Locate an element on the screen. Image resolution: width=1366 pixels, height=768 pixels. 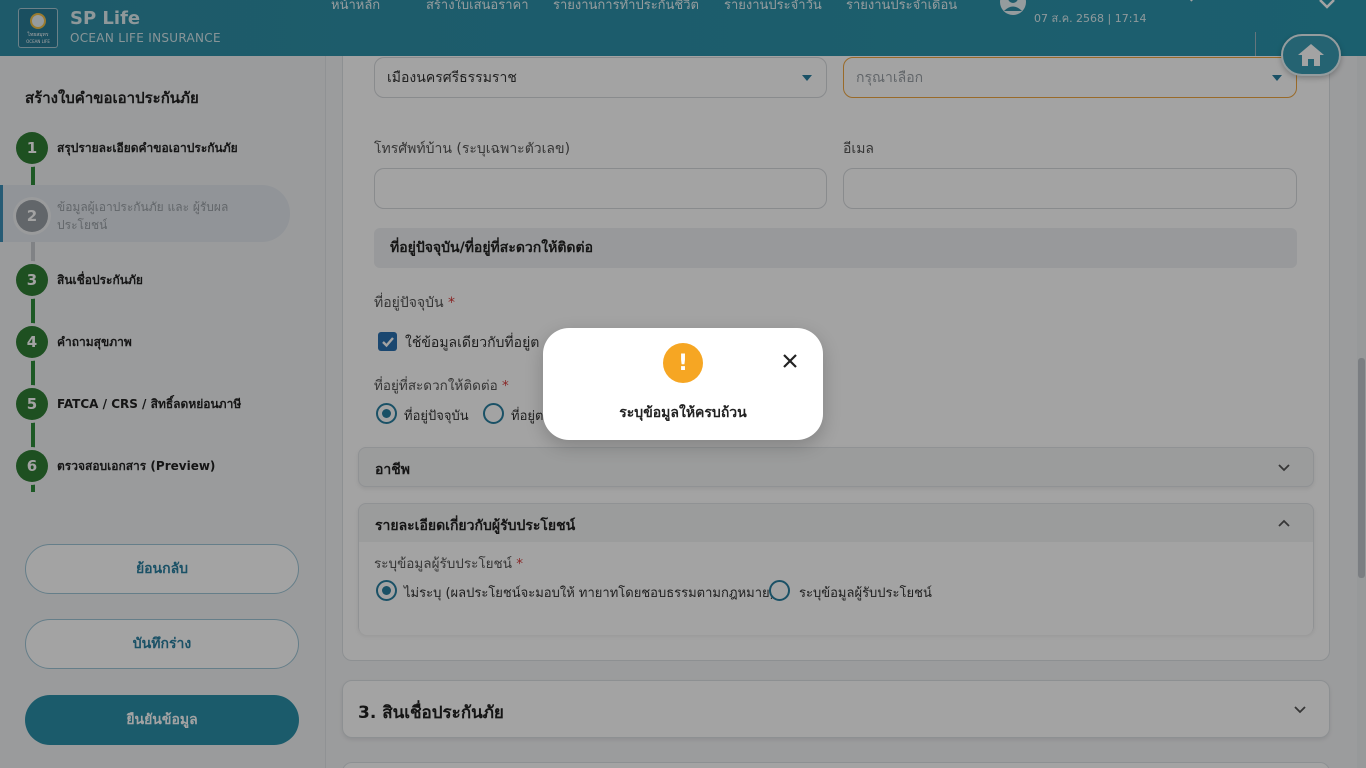
warning-icon: ! is located at coordinates (683, 363).